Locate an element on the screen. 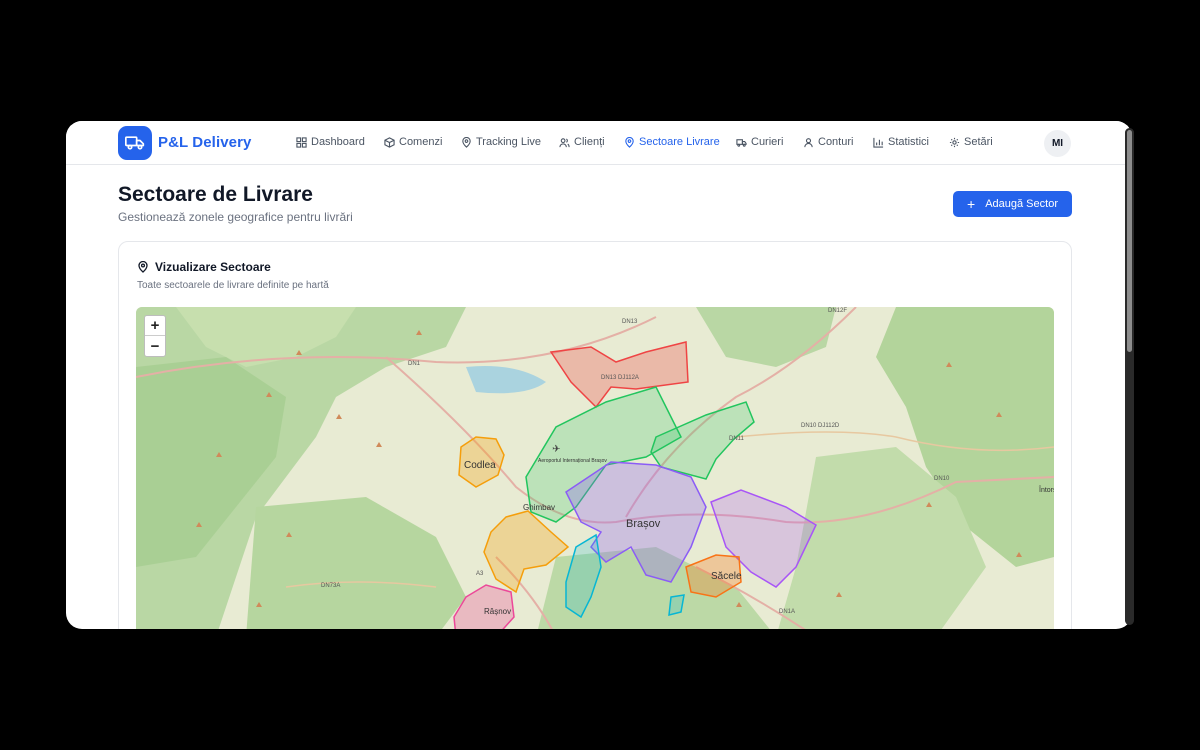 The height and width of the screenshot is (750, 1200). town-label: Râșnov is located at coordinates (497, 611).